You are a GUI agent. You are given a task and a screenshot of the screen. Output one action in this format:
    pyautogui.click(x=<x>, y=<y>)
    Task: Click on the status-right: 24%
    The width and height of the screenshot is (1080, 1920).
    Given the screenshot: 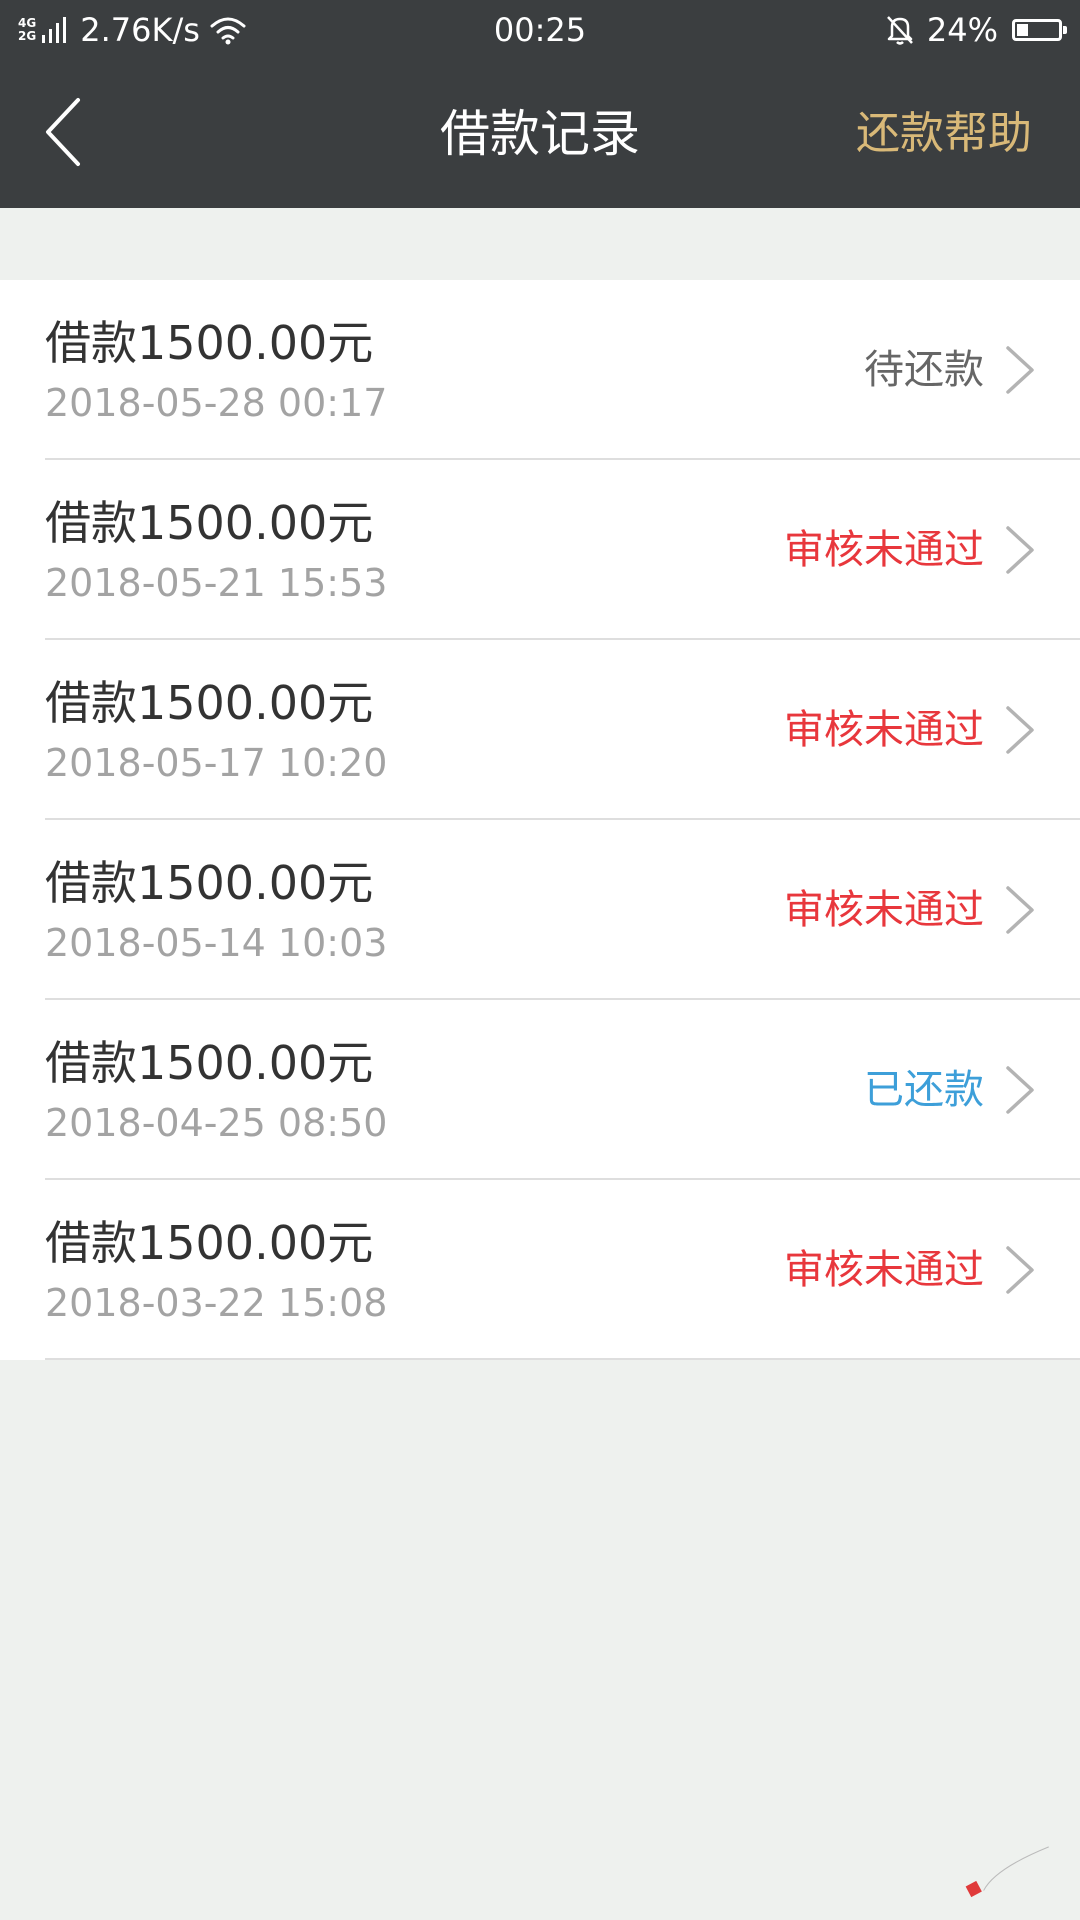 What is the action you would take?
    pyautogui.click(x=976, y=30)
    